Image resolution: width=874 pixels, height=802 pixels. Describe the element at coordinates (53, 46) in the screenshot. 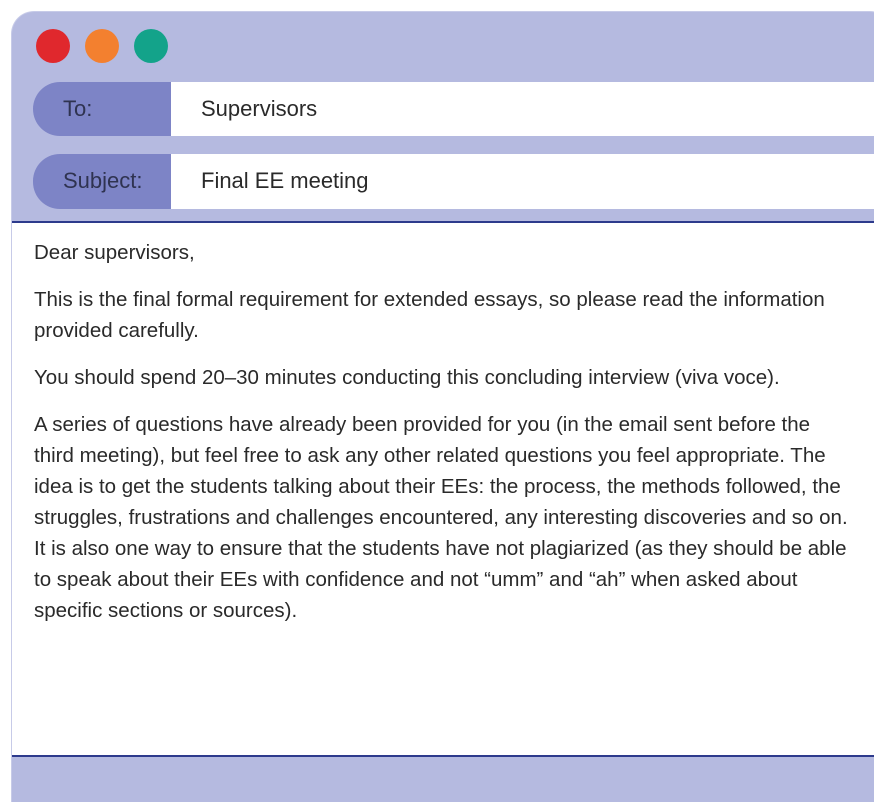

I see `close-window-button` at that location.